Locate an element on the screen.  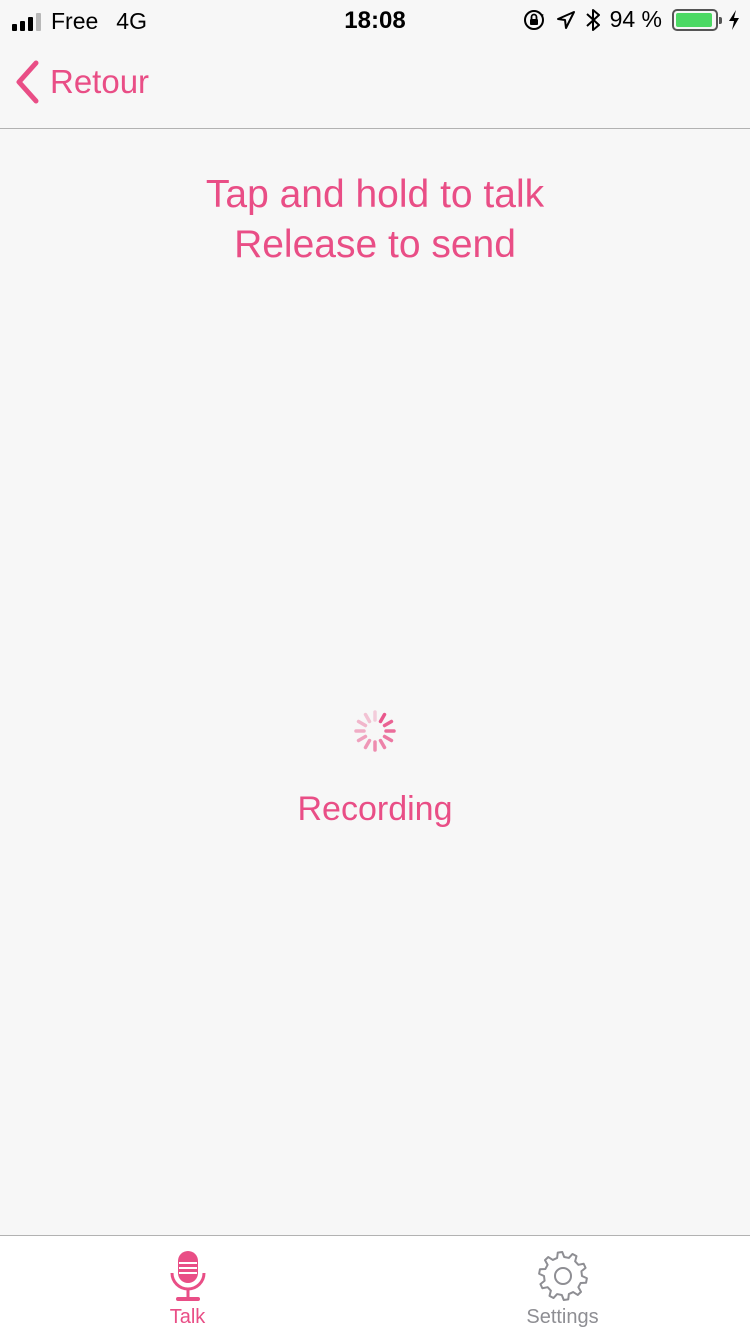
tab-talk: Talk is located at coordinates (187, 1285).